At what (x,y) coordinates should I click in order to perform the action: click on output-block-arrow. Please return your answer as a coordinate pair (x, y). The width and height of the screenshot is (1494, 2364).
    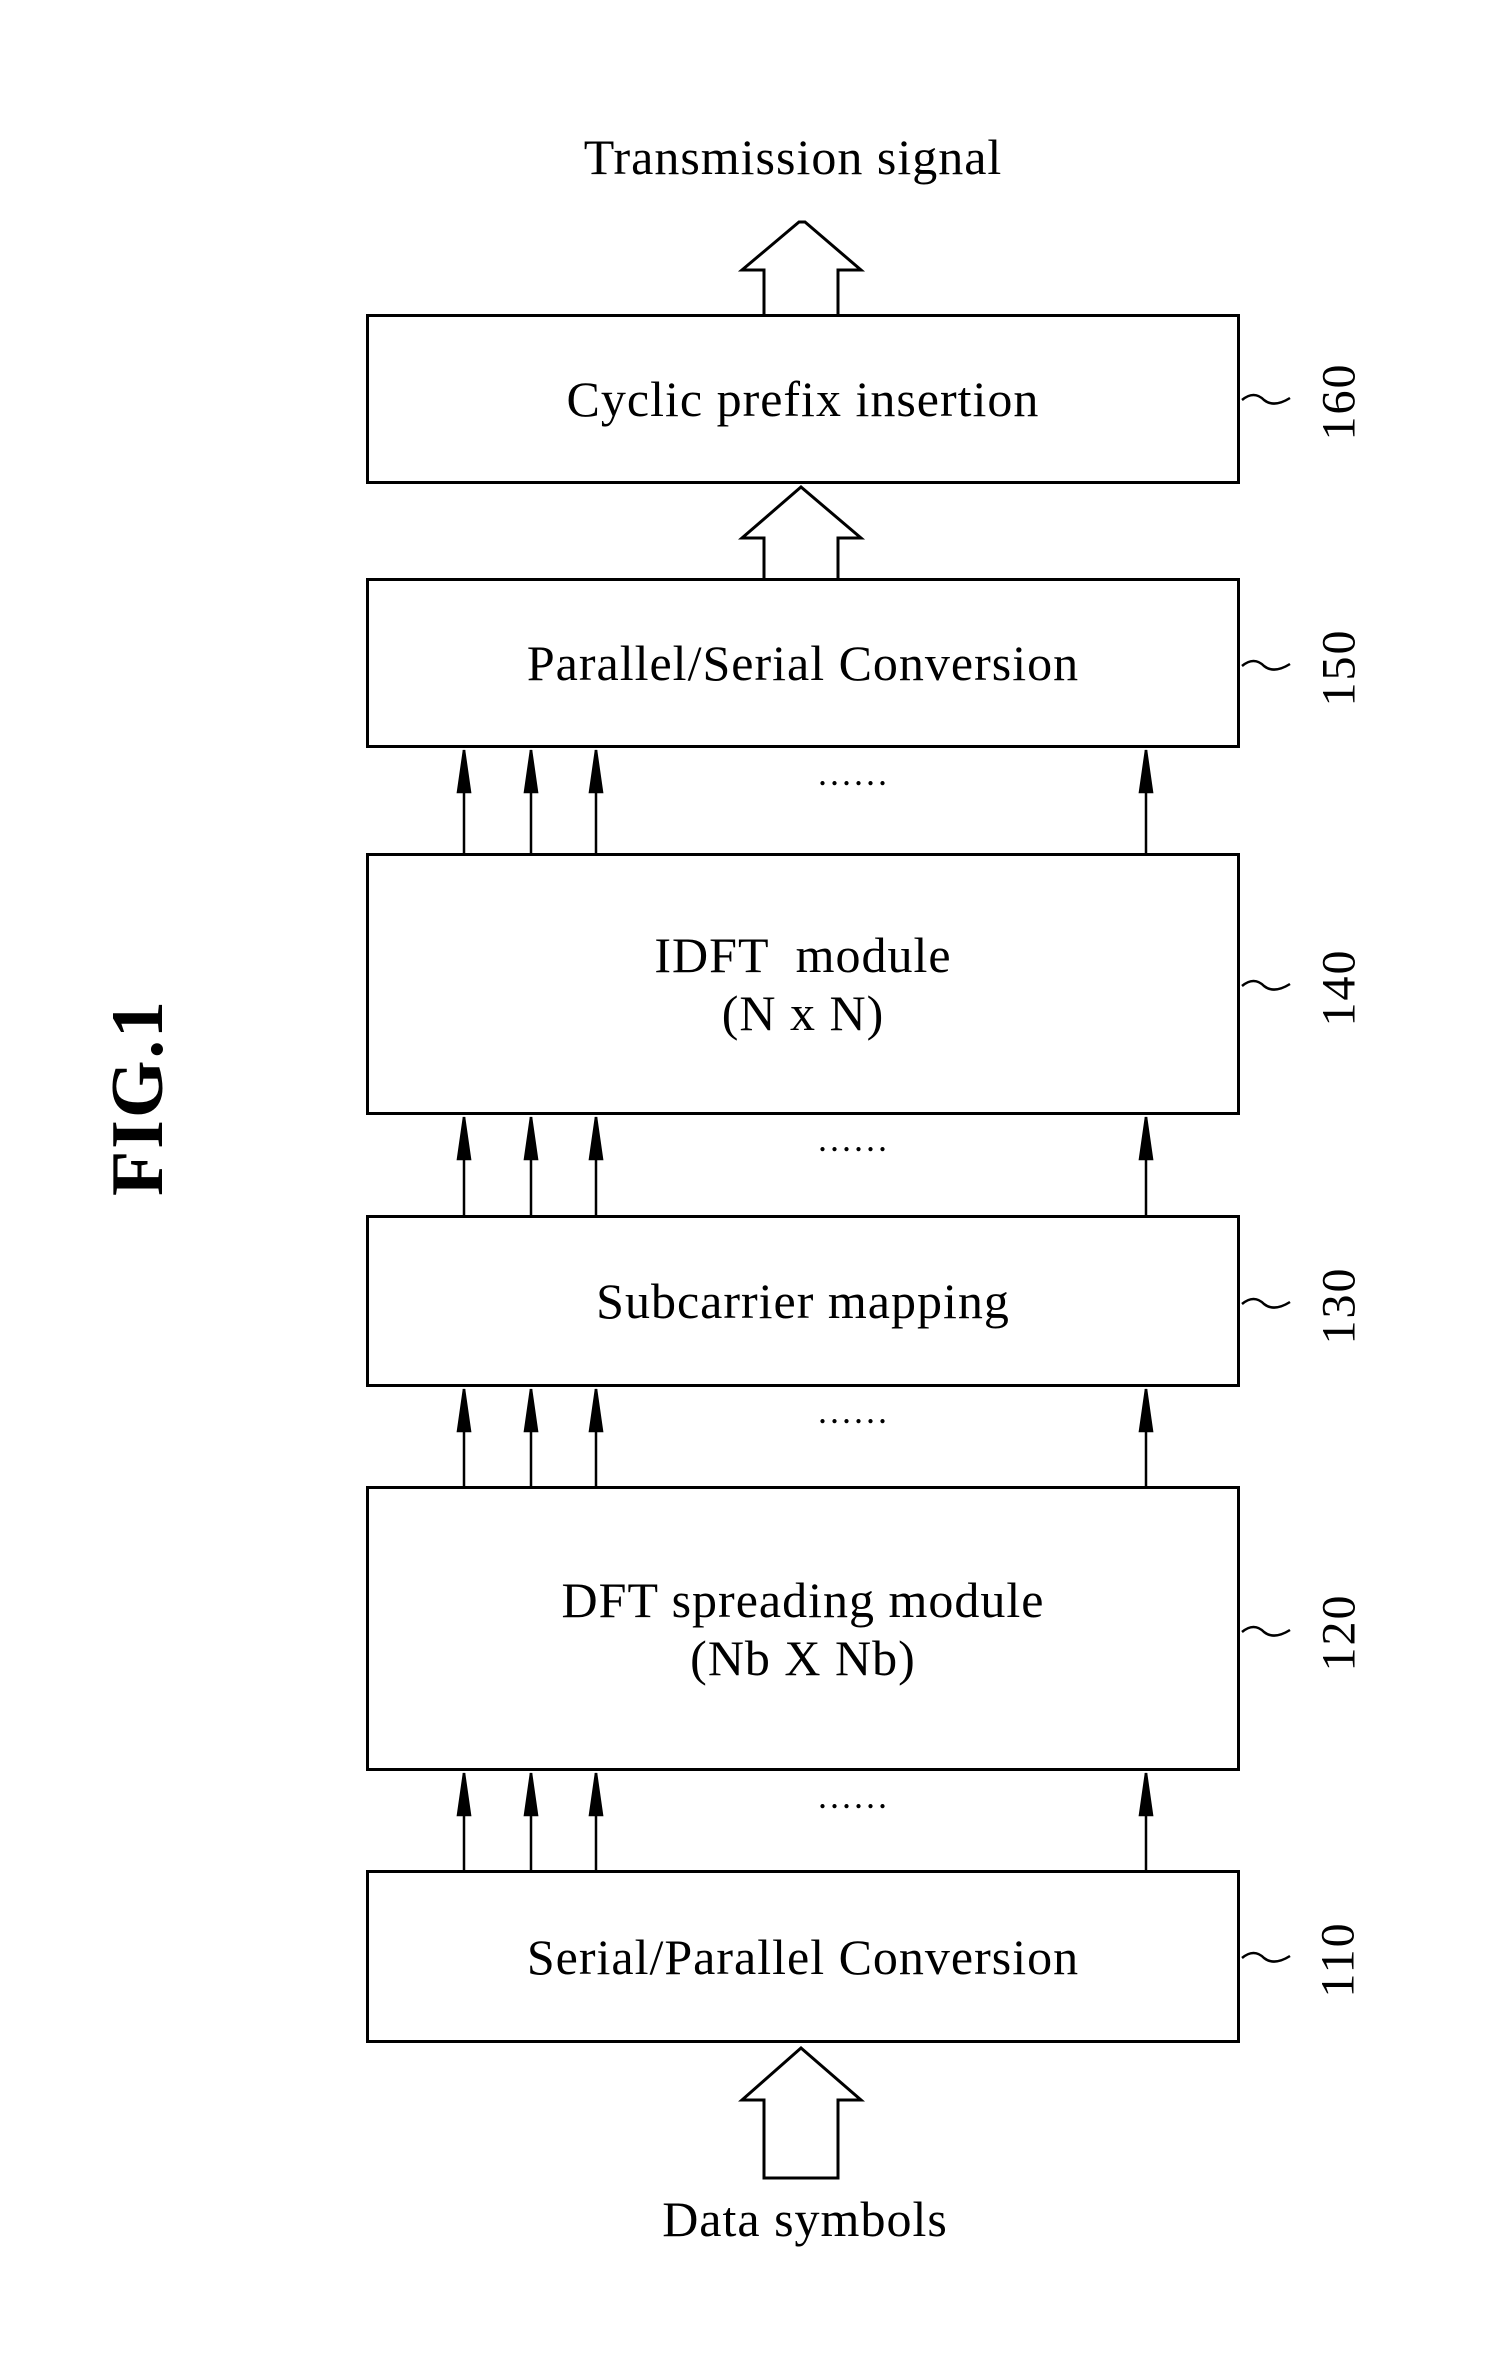
    Looking at the image, I should click on (801, 267).